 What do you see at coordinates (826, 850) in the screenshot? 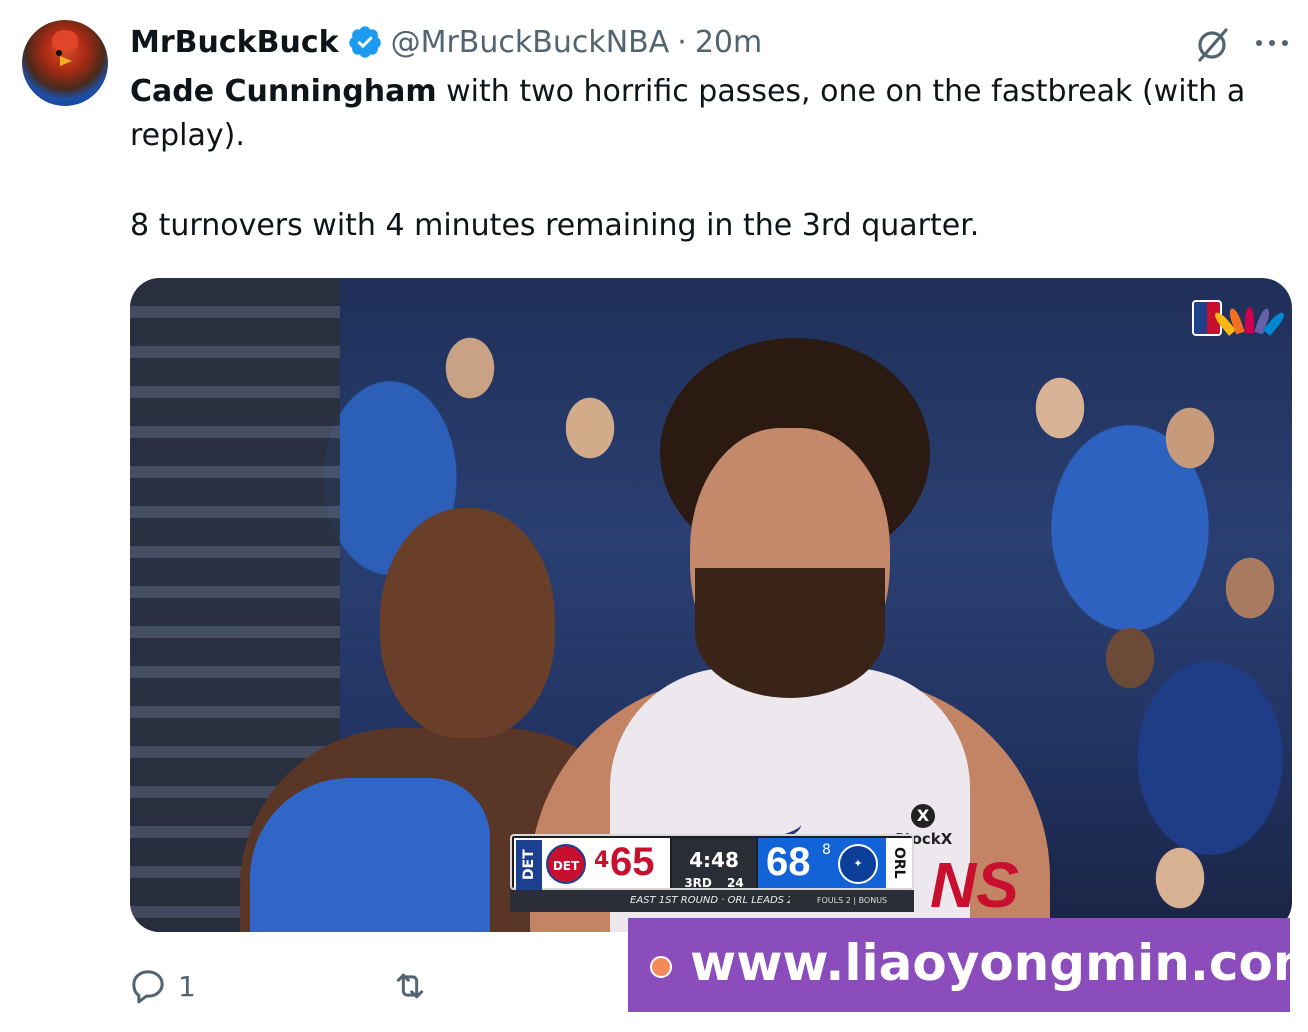
I see `away-team-fouls: 8` at bounding box center [826, 850].